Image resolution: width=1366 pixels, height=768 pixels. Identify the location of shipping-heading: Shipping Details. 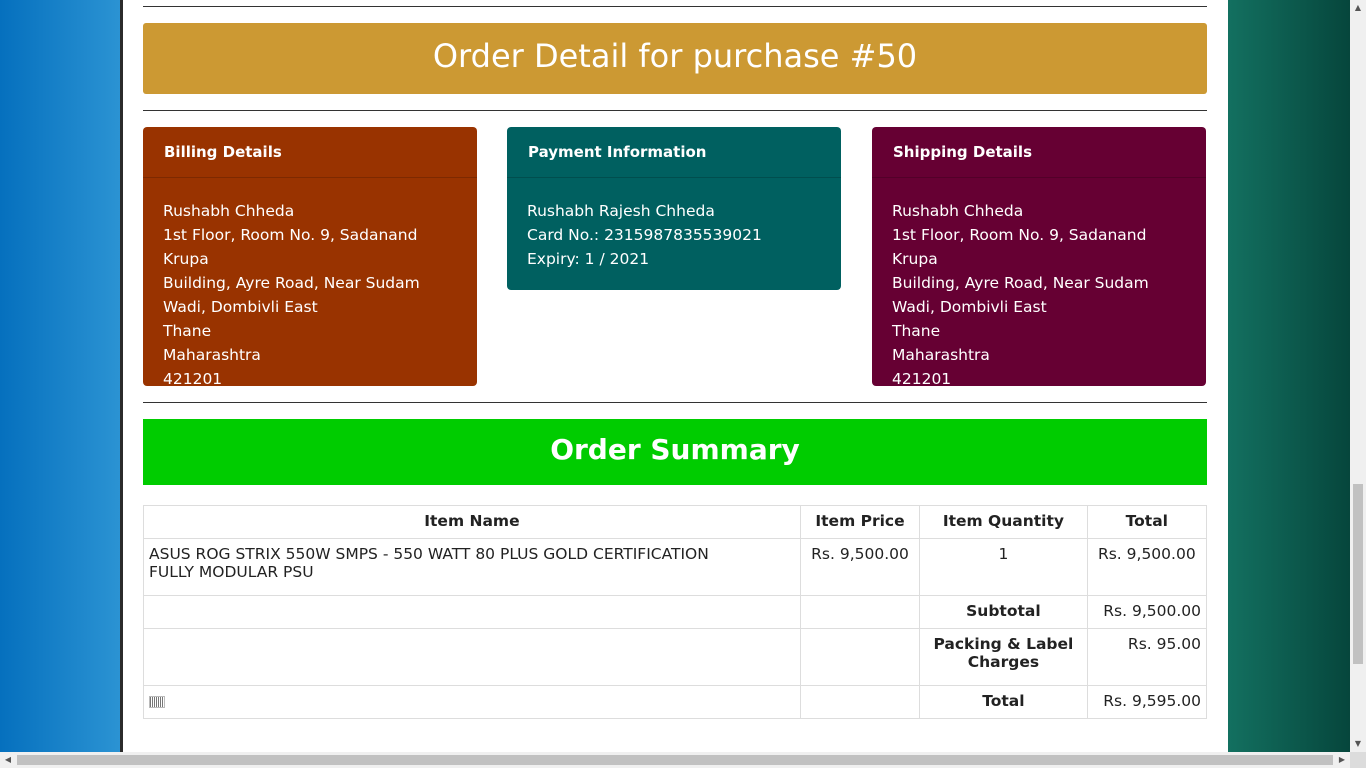
(1039, 152).